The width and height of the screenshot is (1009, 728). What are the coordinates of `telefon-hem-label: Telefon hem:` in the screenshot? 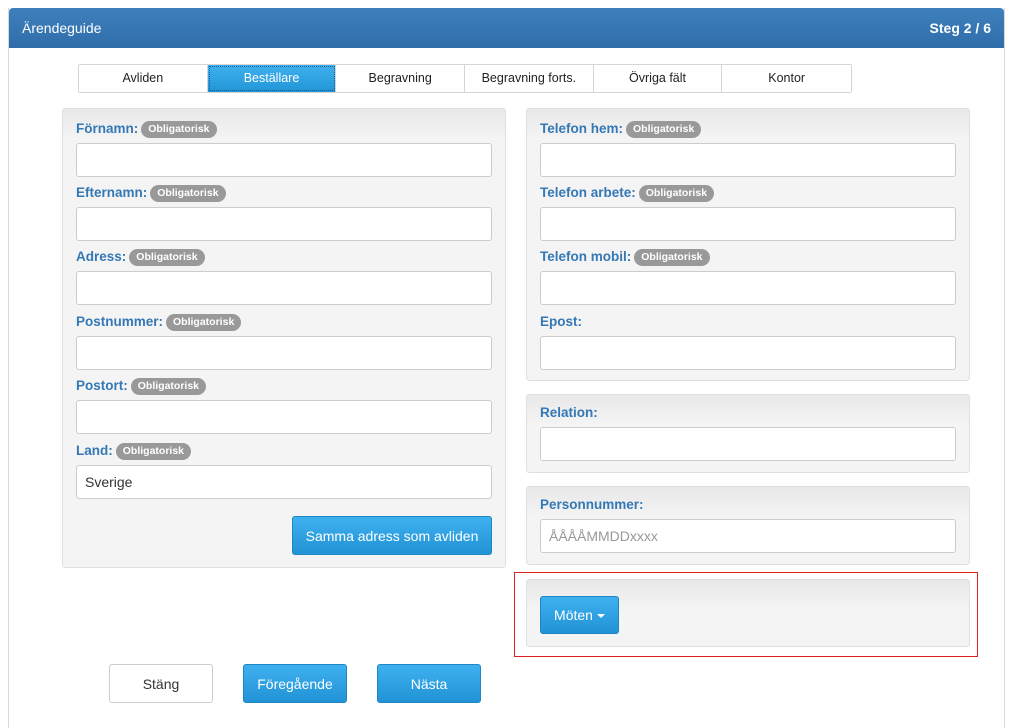 It's located at (582, 128).